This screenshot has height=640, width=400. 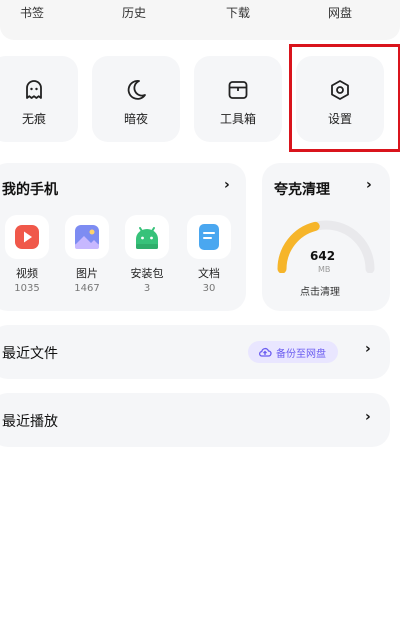 What do you see at coordinates (238, 90) in the screenshot?
I see `toolbox-icon` at bounding box center [238, 90].